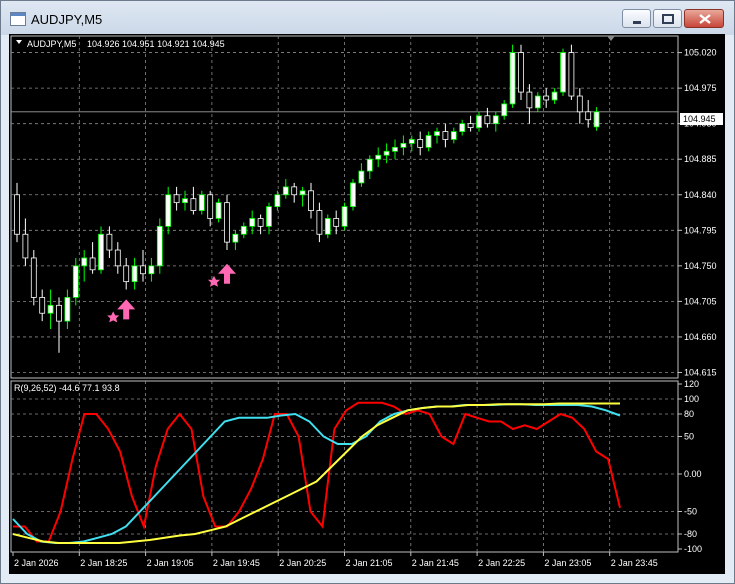 This screenshot has height=584, width=735. I want to click on title-bar: AUDJPY,M5, so click(367, 18).